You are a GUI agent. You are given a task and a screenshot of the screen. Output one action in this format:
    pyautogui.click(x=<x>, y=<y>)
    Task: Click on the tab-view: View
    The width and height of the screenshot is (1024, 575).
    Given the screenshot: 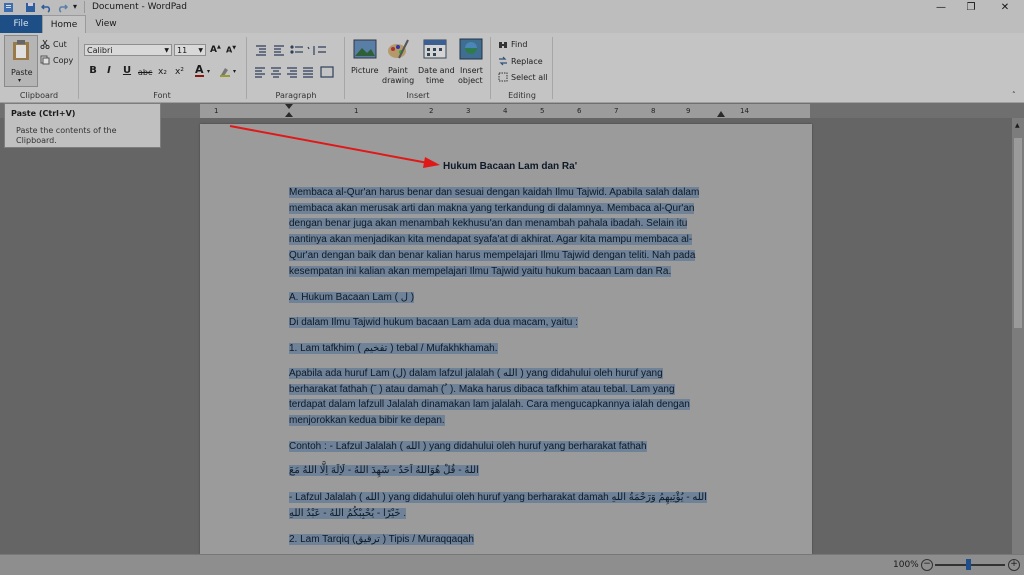 What is the action you would take?
    pyautogui.click(x=106, y=24)
    